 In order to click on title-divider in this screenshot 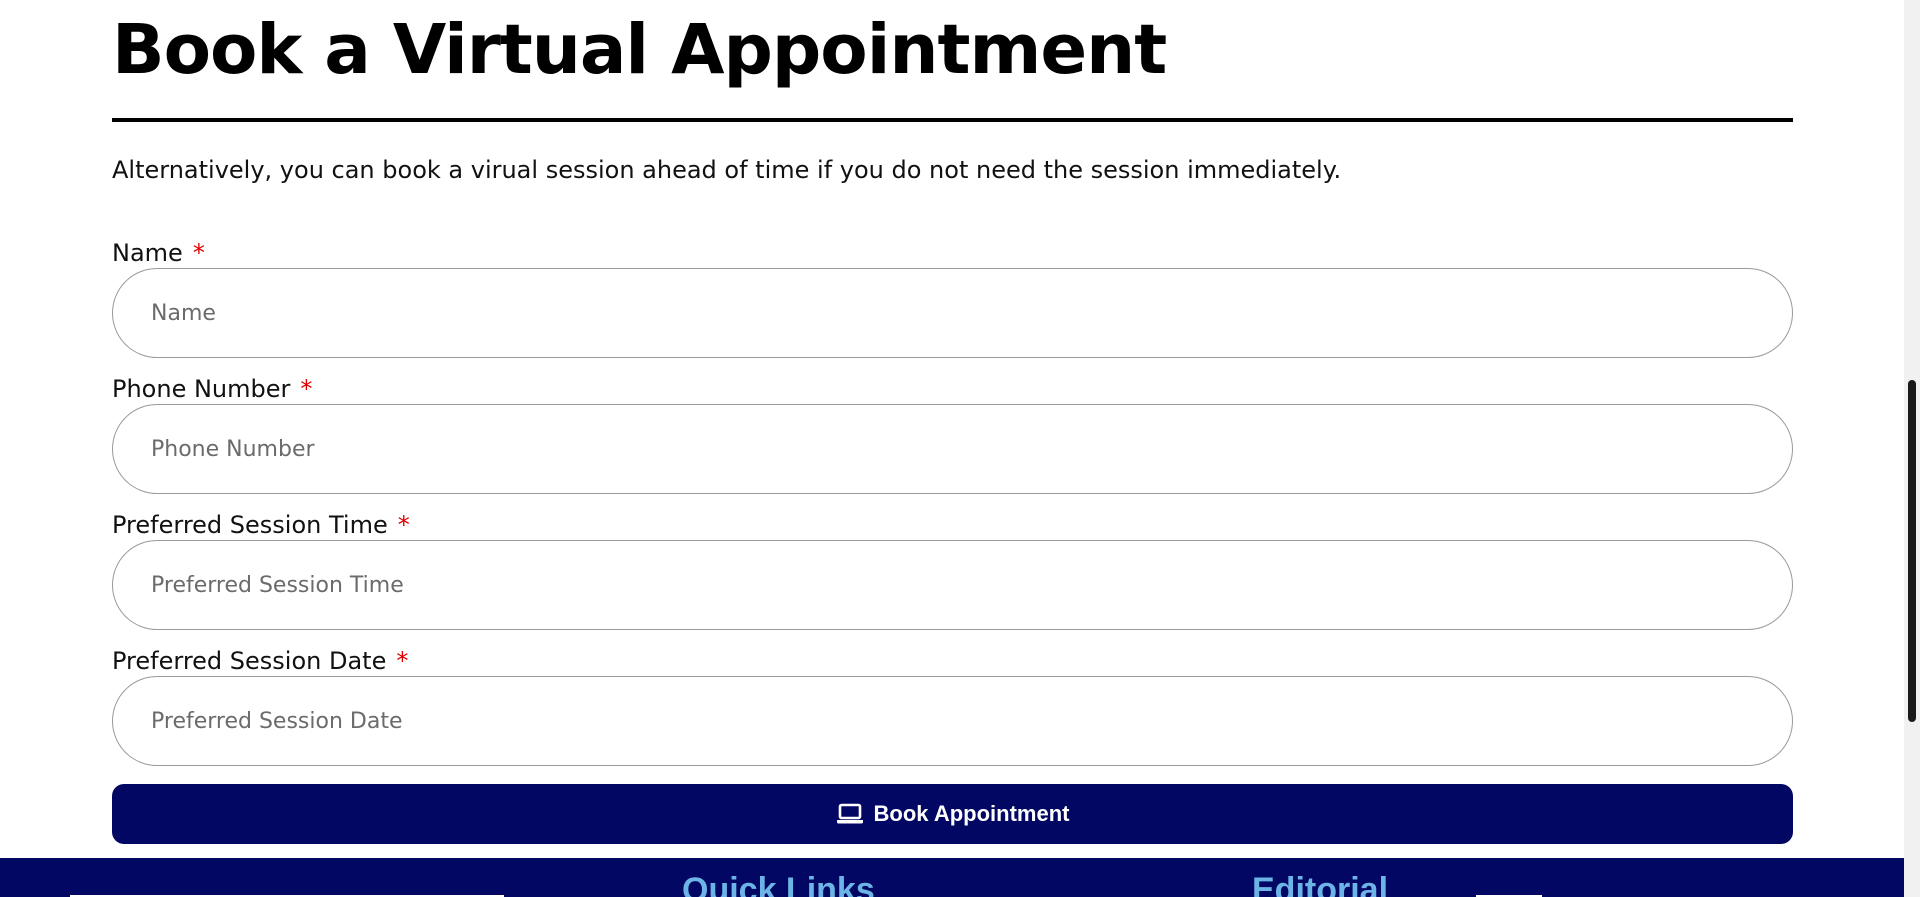, I will do `click(952, 120)`.